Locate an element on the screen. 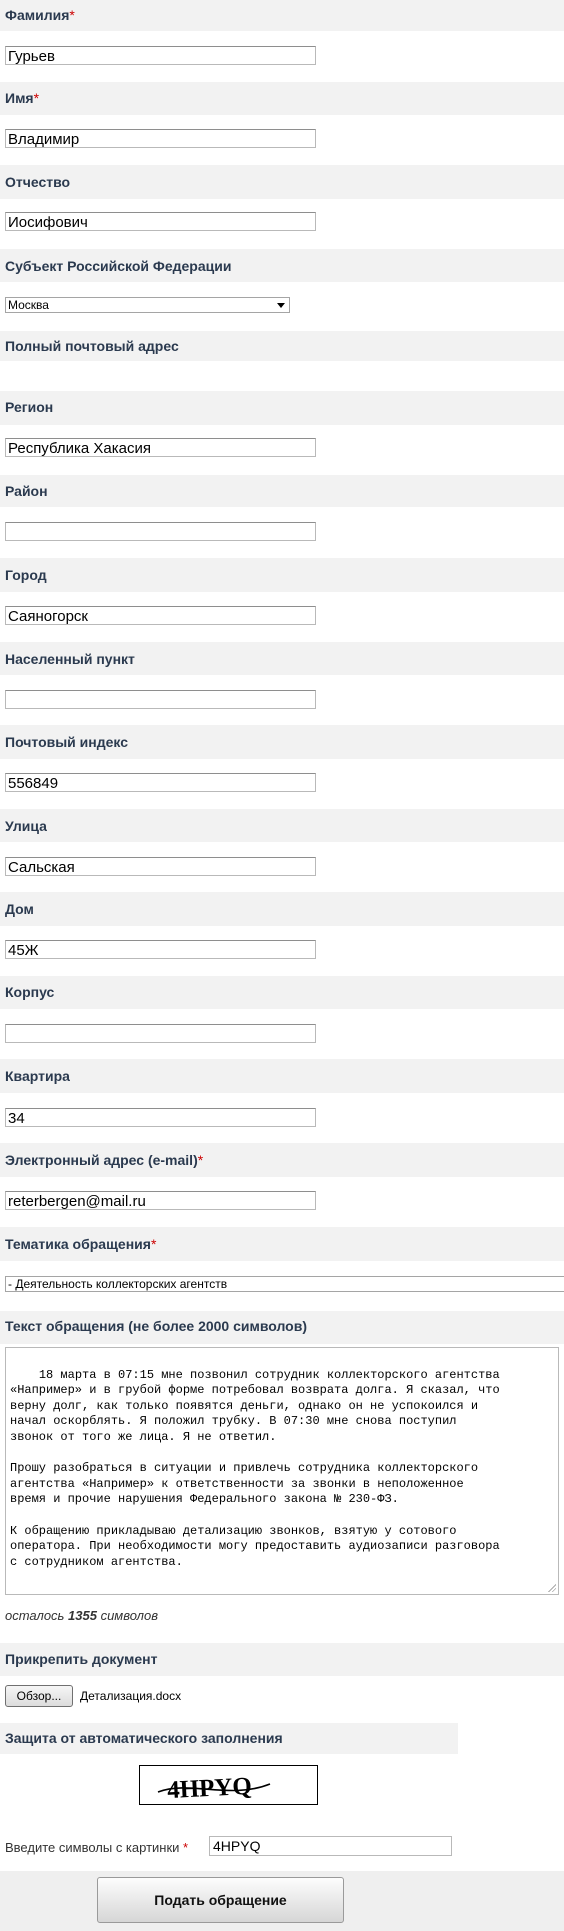 This screenshot has height=1931, width=564. first-name-label: Имя* is located at coordinates (22, 98).